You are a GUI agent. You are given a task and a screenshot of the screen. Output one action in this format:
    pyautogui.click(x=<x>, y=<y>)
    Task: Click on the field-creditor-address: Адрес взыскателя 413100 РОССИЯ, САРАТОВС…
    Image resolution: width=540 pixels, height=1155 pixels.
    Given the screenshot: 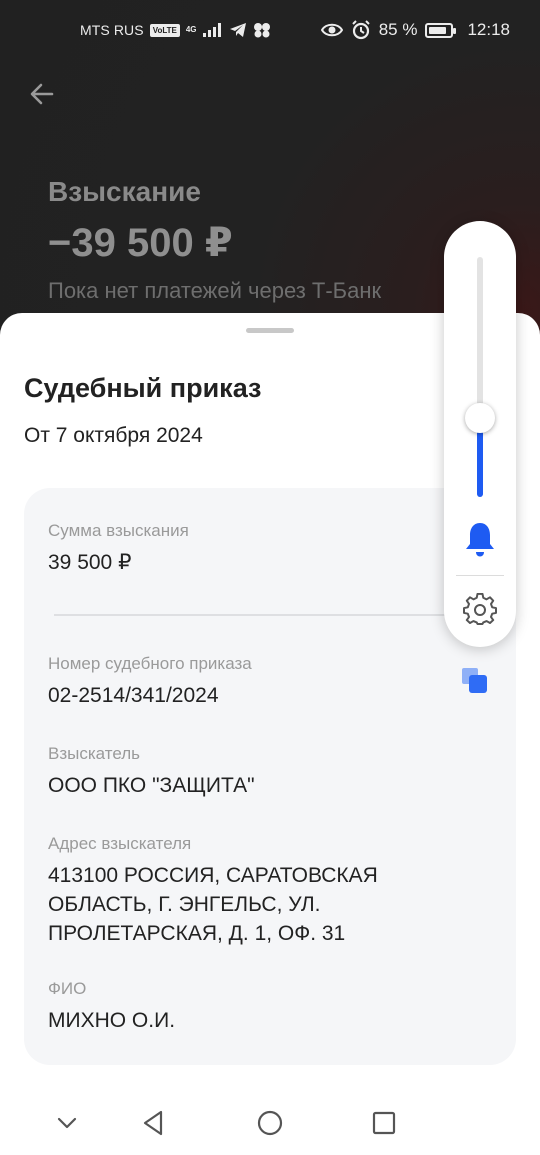 What is the action you would take?
    pyautogui.click(x=248, y=890)
    